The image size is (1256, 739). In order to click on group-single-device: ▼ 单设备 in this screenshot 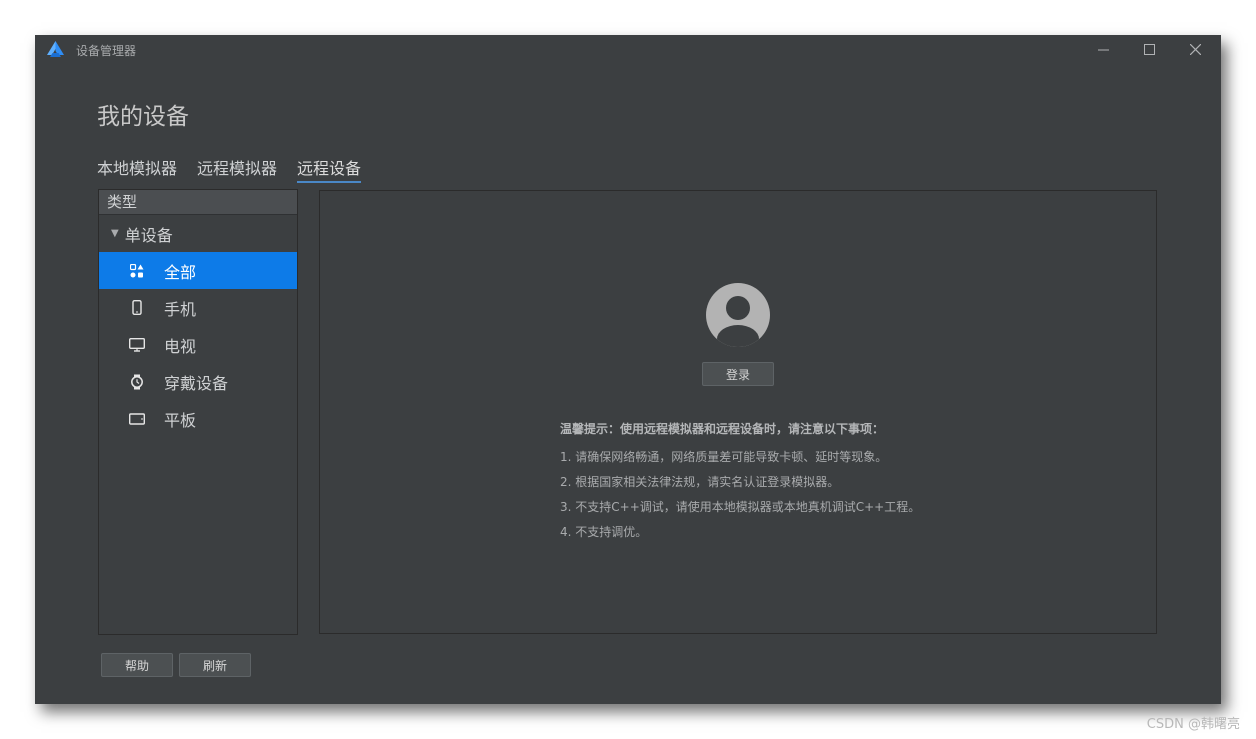, I will do `click(198, 233)`.